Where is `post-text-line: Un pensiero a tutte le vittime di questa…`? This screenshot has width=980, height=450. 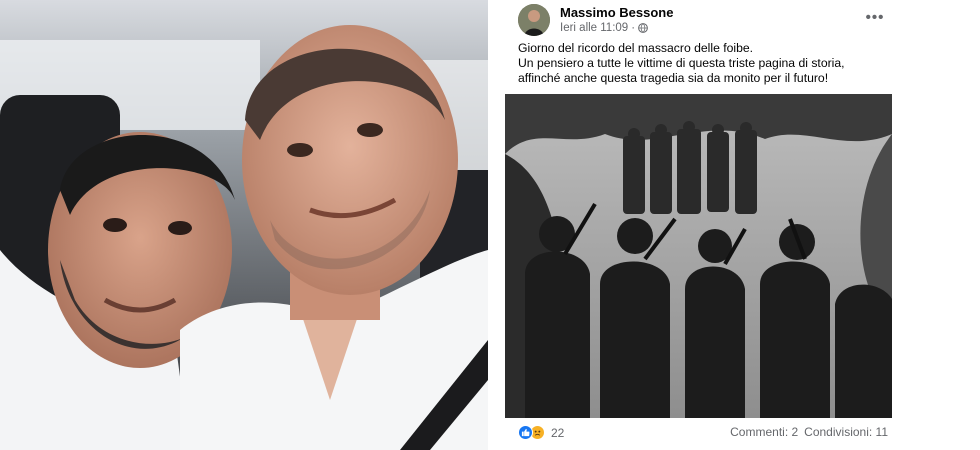
post-text-line: Un pensiero a tutte le vittime di questa… is located at coordinates (681, 70).